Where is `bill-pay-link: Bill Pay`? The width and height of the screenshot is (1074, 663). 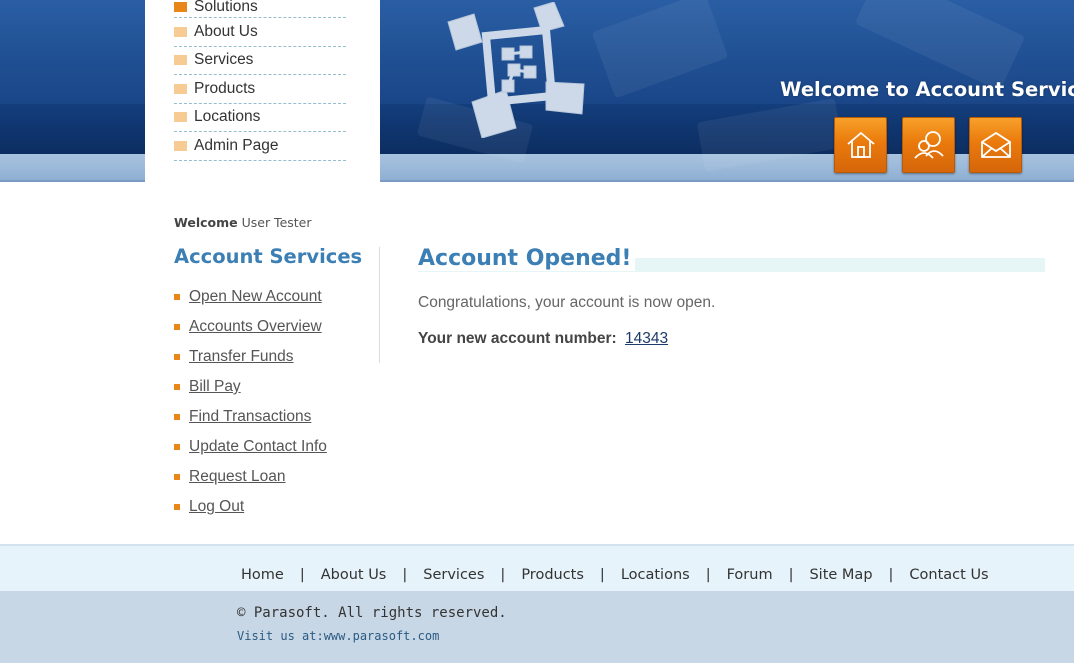 bill-pay-link: Bill Pay is located at coordinates (215, 387).